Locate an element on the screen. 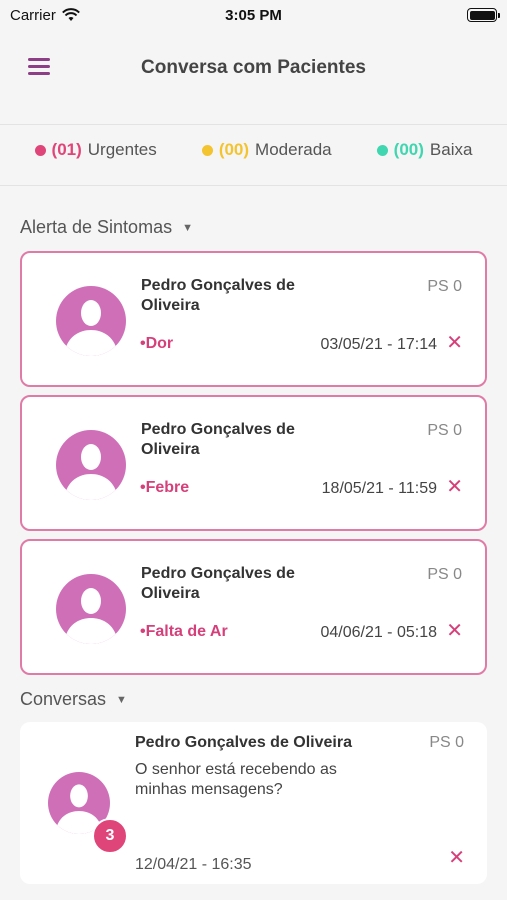 The image size is (507, 900). symptom-label: •Falta de Ar is located at coordinates (184, 631).